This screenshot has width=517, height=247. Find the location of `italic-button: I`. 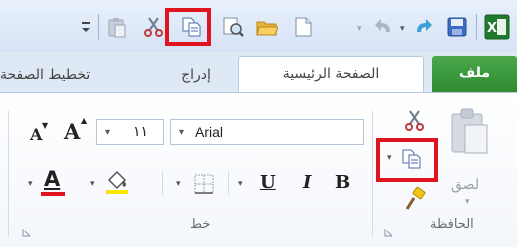

italic-button: I is located at coordinates (309, 183).